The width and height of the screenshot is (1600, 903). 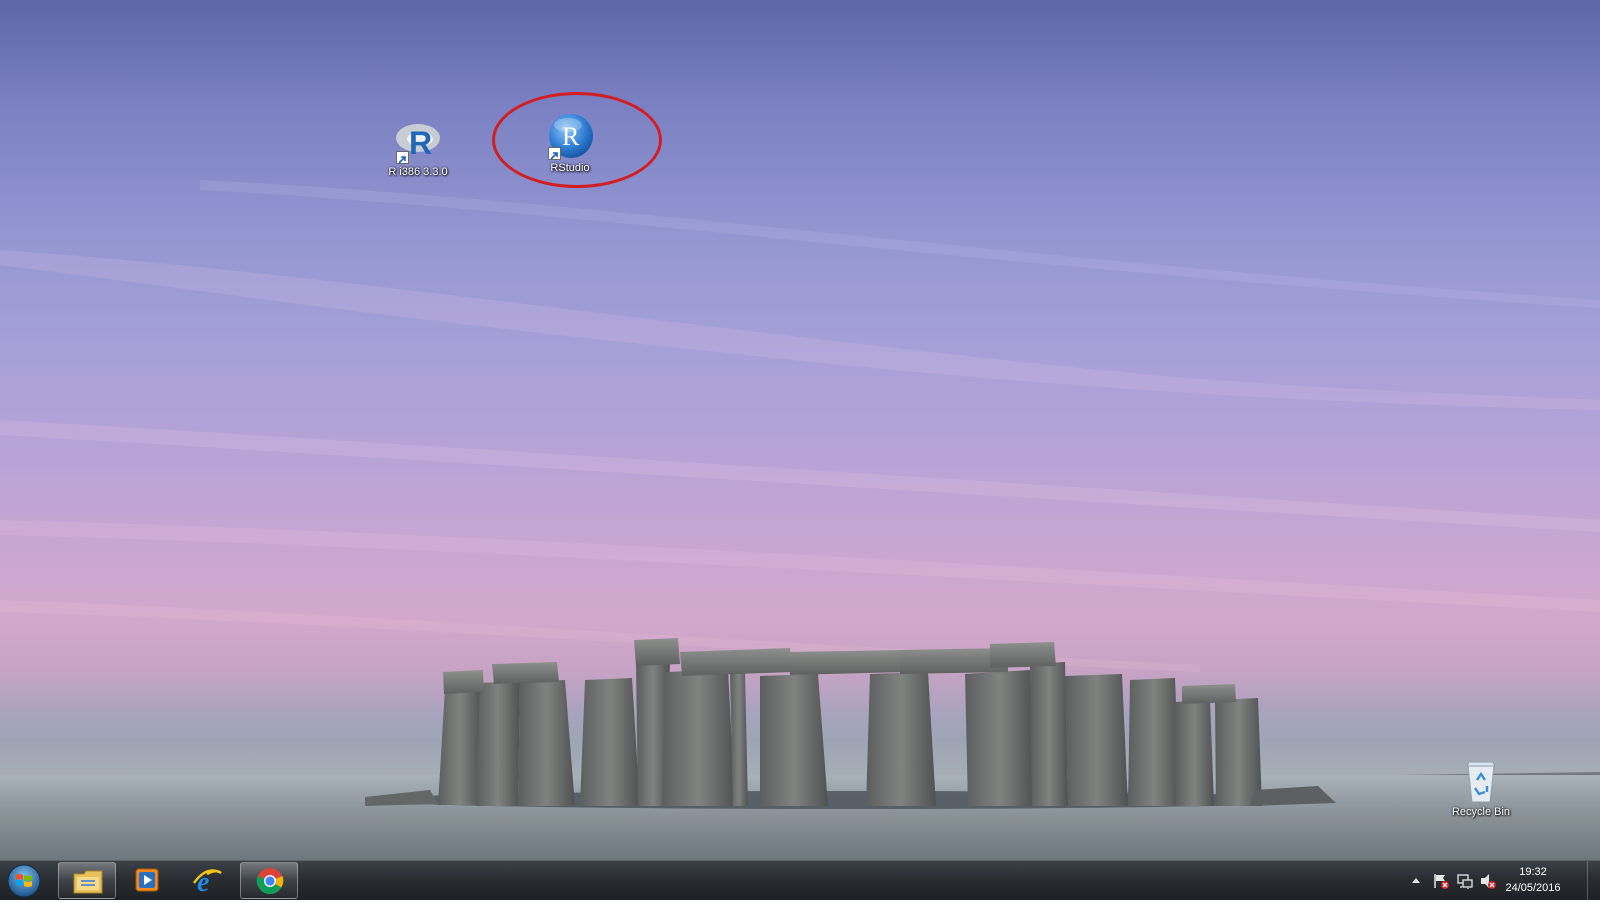 I want to click on chrome-icon, so click(x=270, y=881).